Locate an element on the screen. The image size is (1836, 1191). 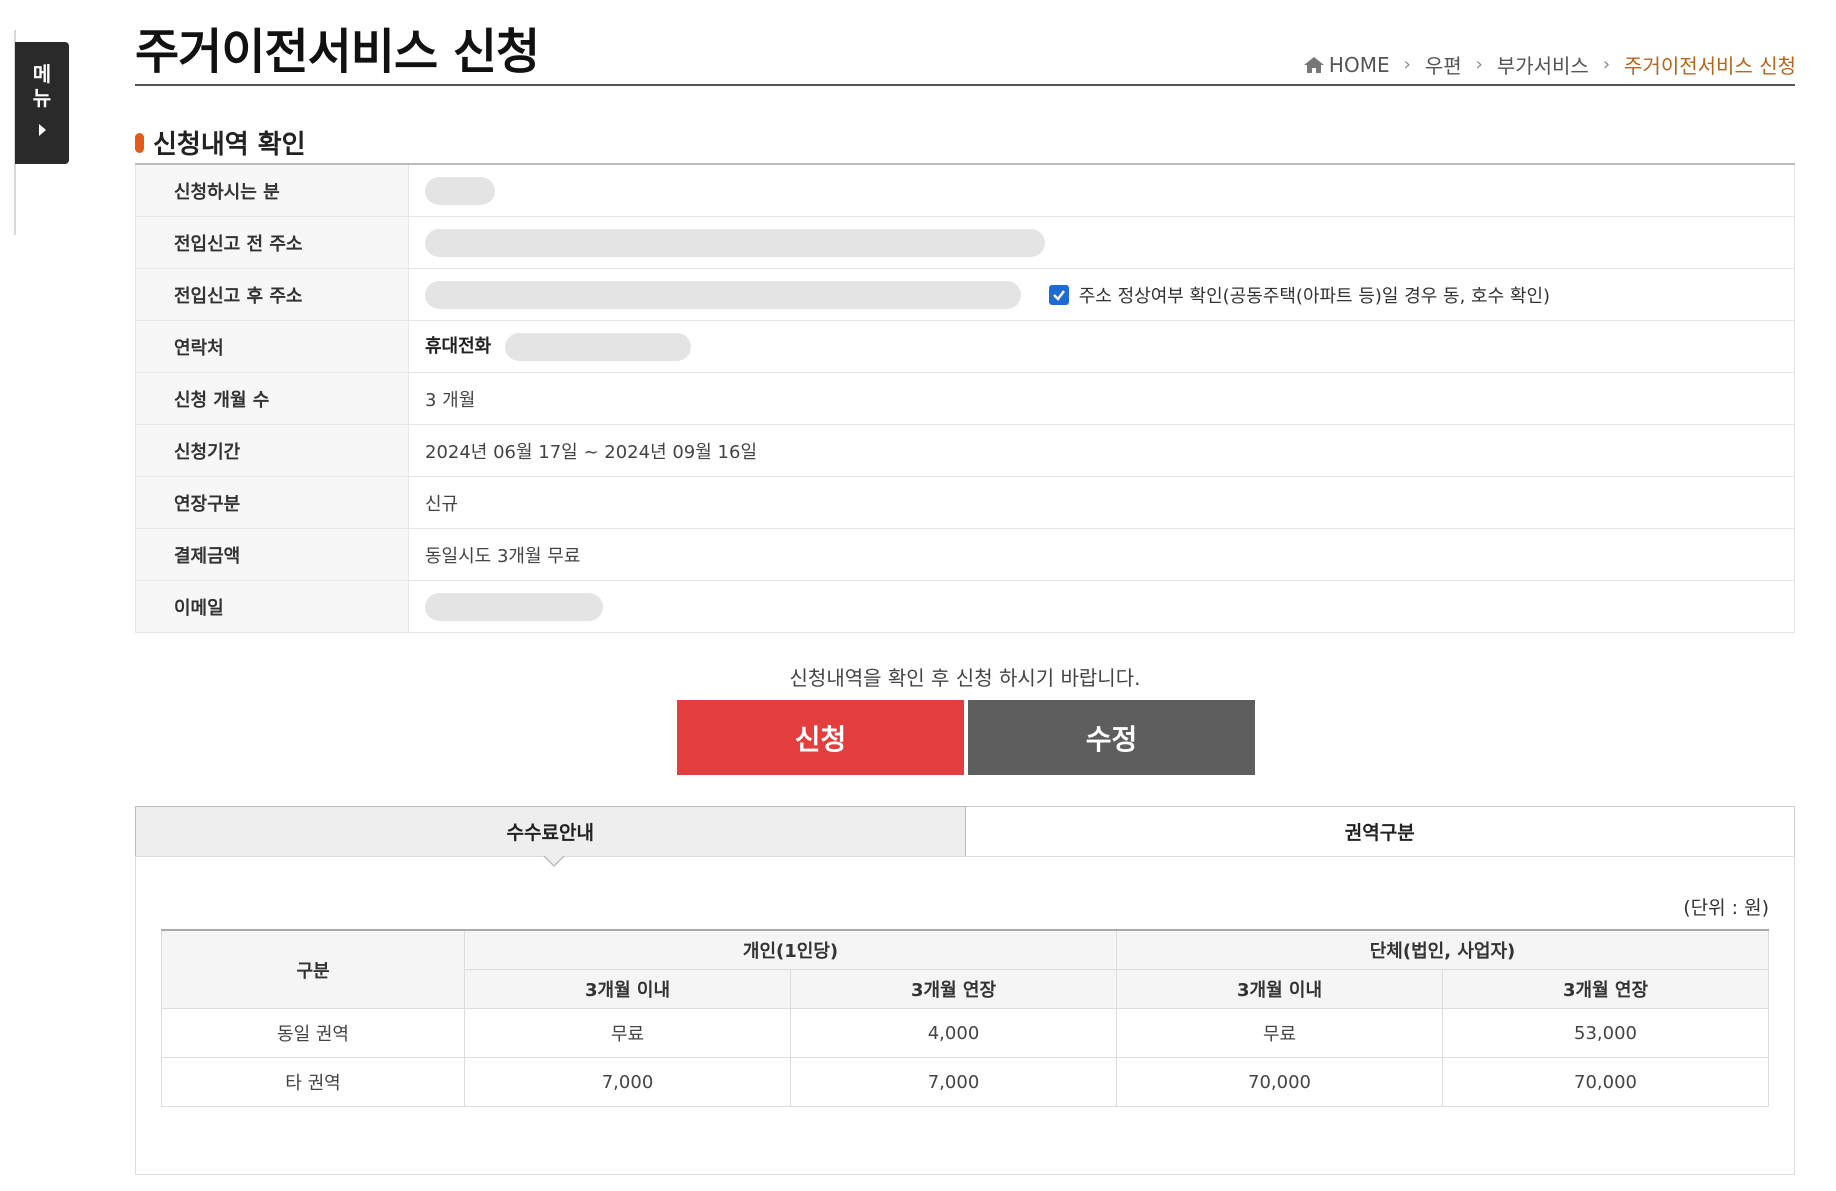
cell-corp-within: 무료 is located at coordinates (1279, 1033).